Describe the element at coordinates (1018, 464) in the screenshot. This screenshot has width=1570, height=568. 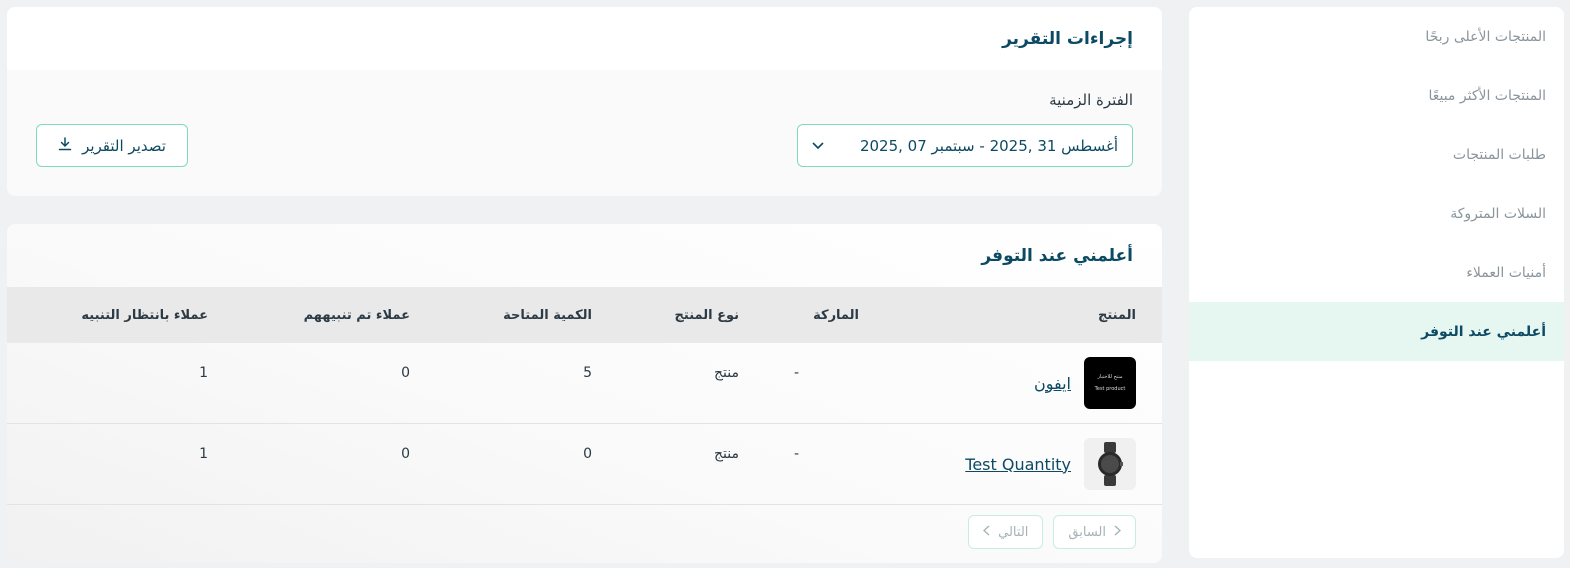
I see `product-link: Test Quantity` at that location.